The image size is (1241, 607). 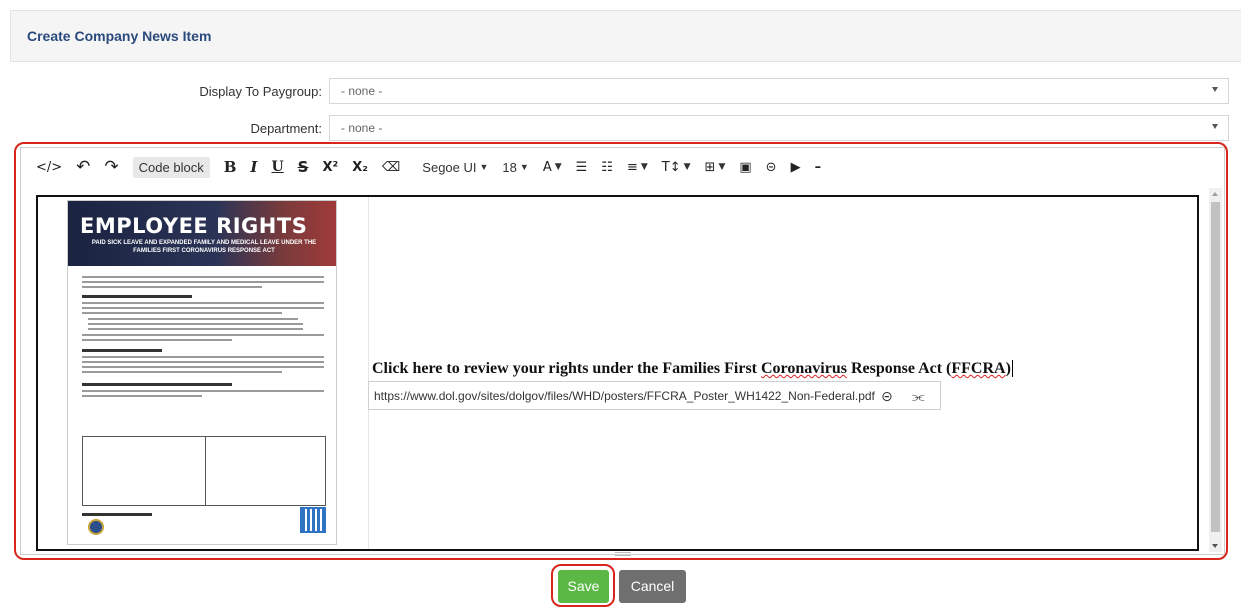 What do you see at coordinates (625, 36) in the screenshot?
I see `panel-header: Create Company News Item` at bounding box center [625, 36].